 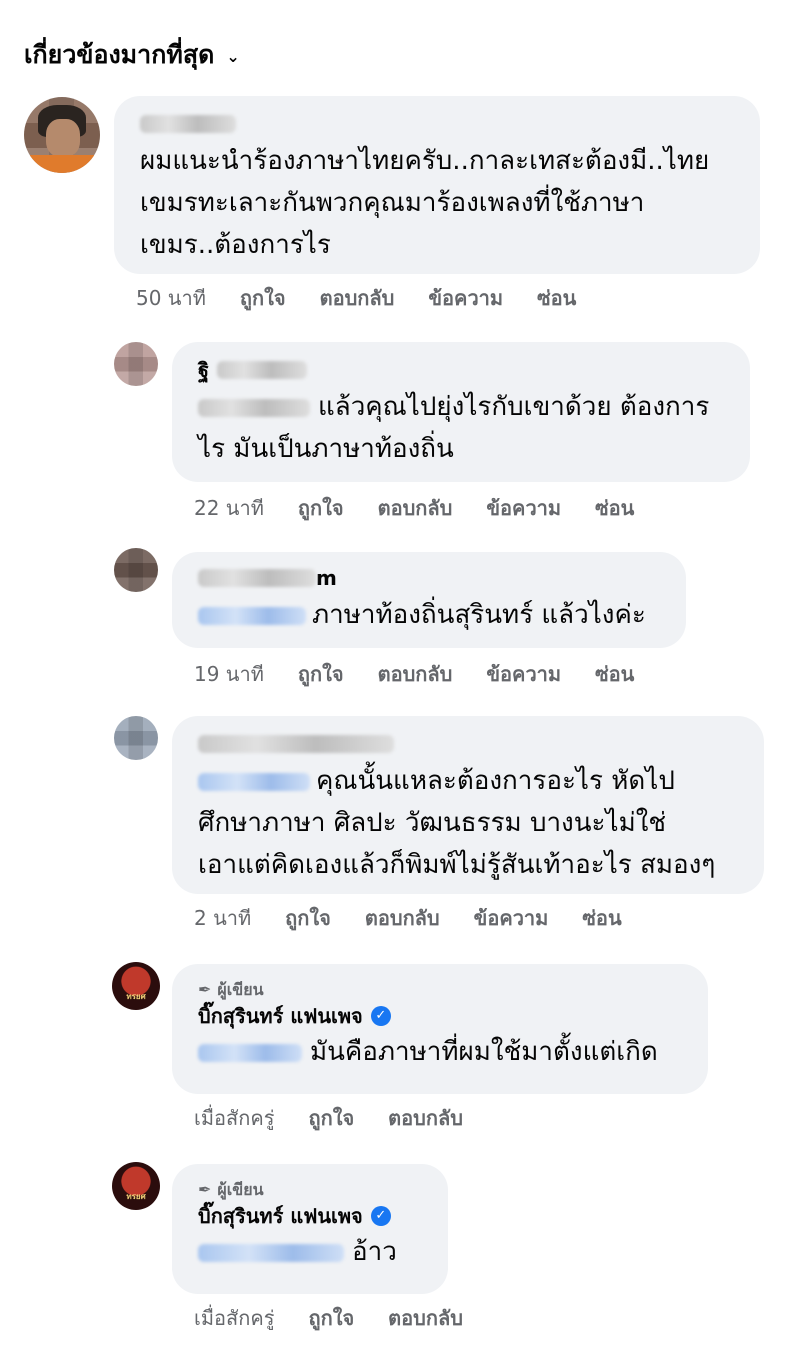 I want to click on comment-time: 50 นาที, so click(x=171, y=298).